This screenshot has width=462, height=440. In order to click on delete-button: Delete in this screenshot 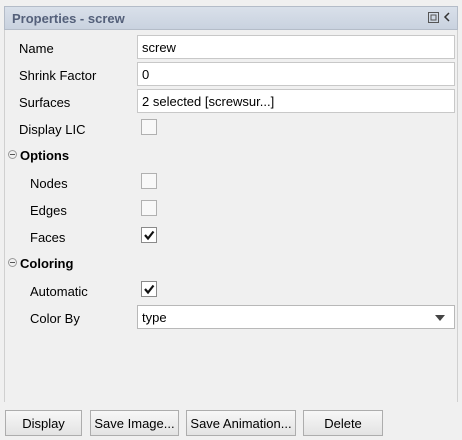, I will do `click(343, 423)`.